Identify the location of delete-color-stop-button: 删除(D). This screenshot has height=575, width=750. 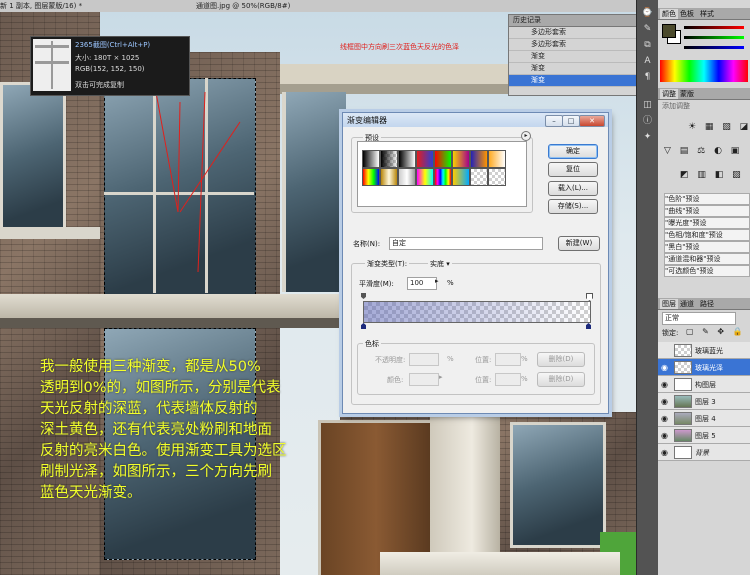
(561, 379).